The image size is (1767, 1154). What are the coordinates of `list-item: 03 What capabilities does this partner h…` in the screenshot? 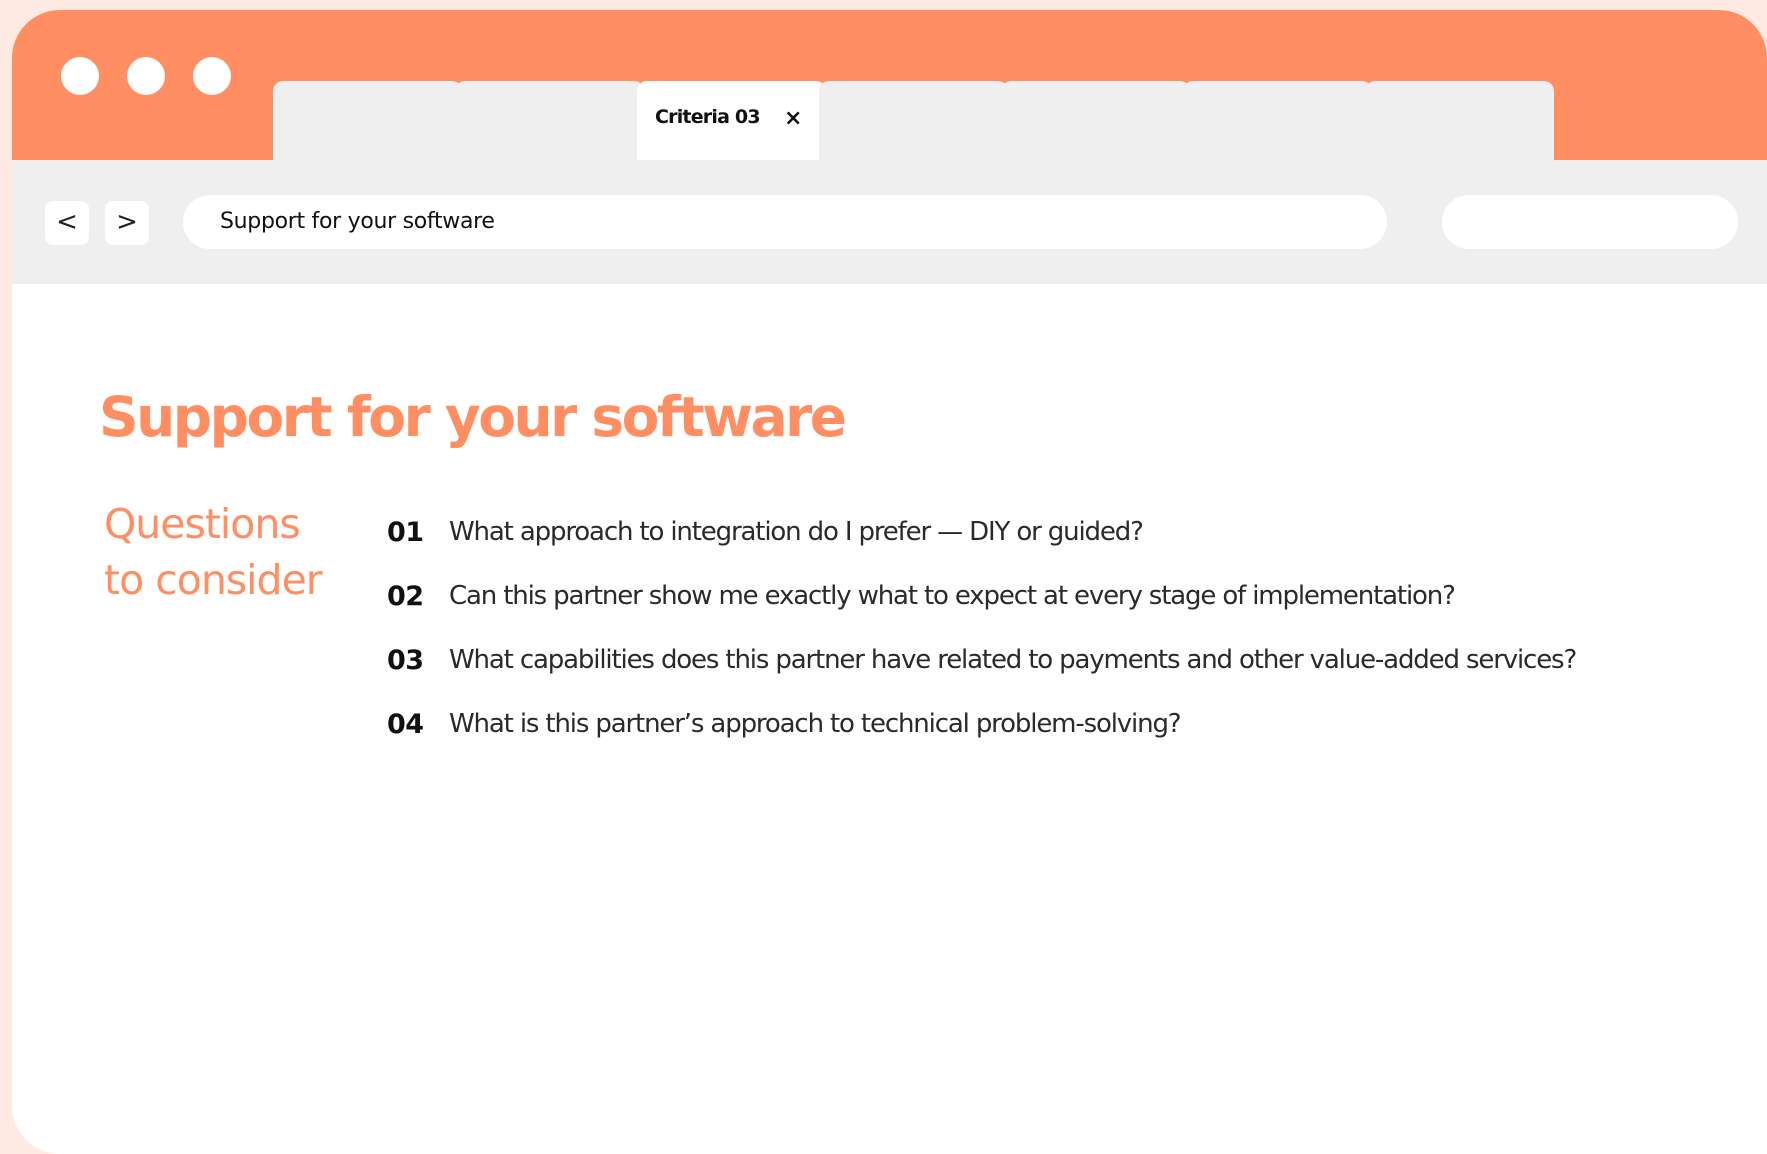 It's located at (1067, 660).